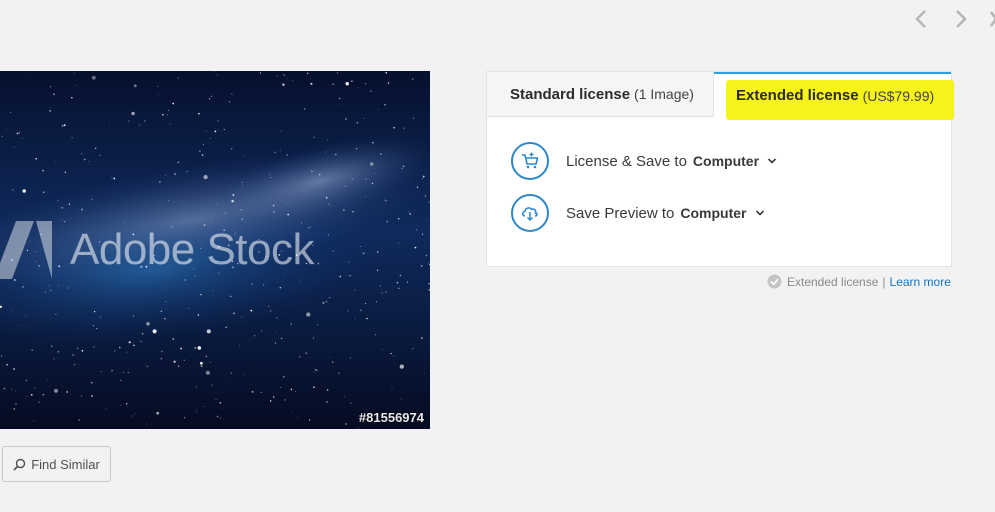 This screenshot has height=512, width=995. I want to click on license-save-action: License & Save to Computer, so click(644, 161).